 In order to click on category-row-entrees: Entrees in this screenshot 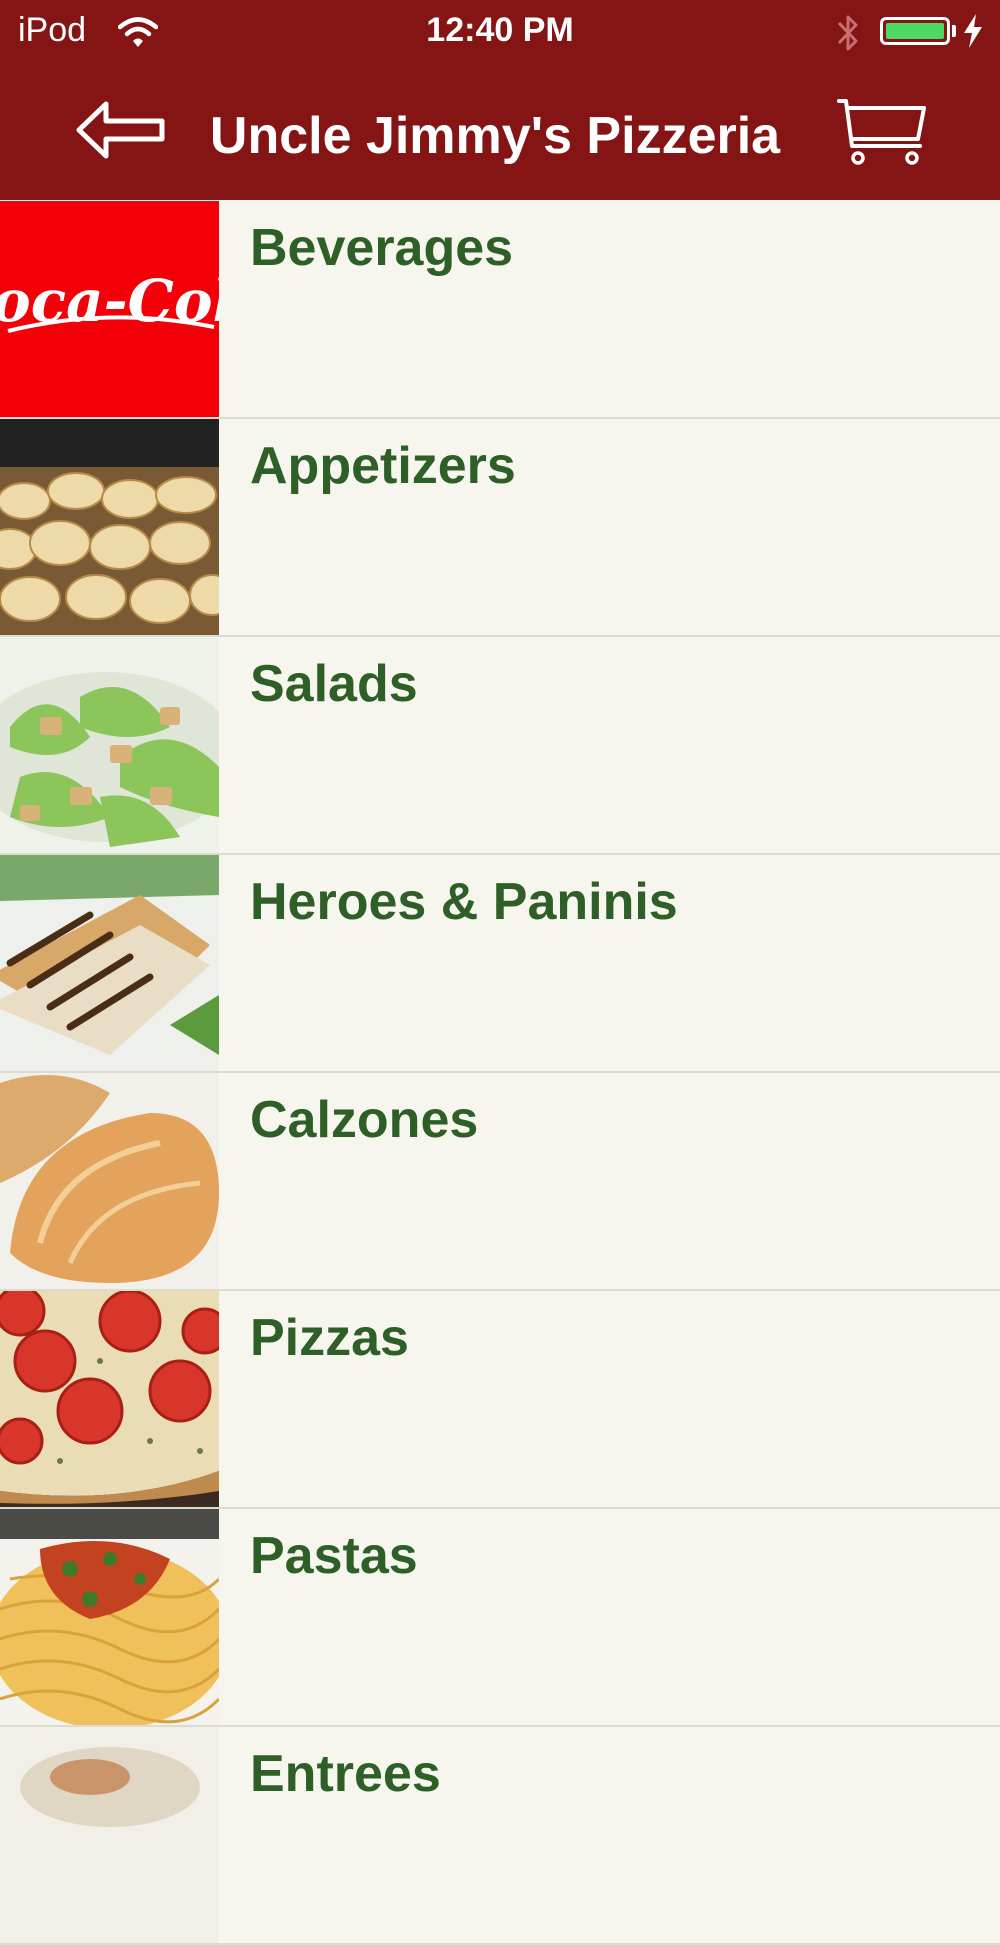, I will do `click(500, 1836)`.